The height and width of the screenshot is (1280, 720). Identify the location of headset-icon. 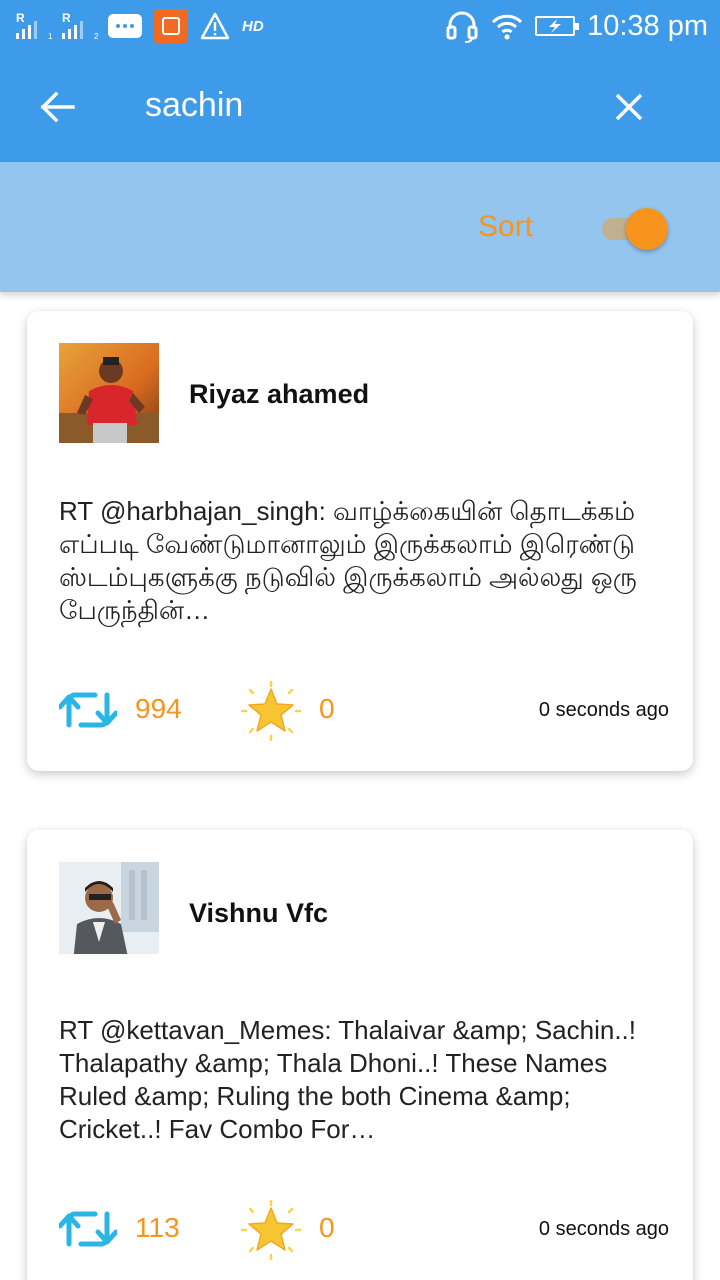
(462, 27).